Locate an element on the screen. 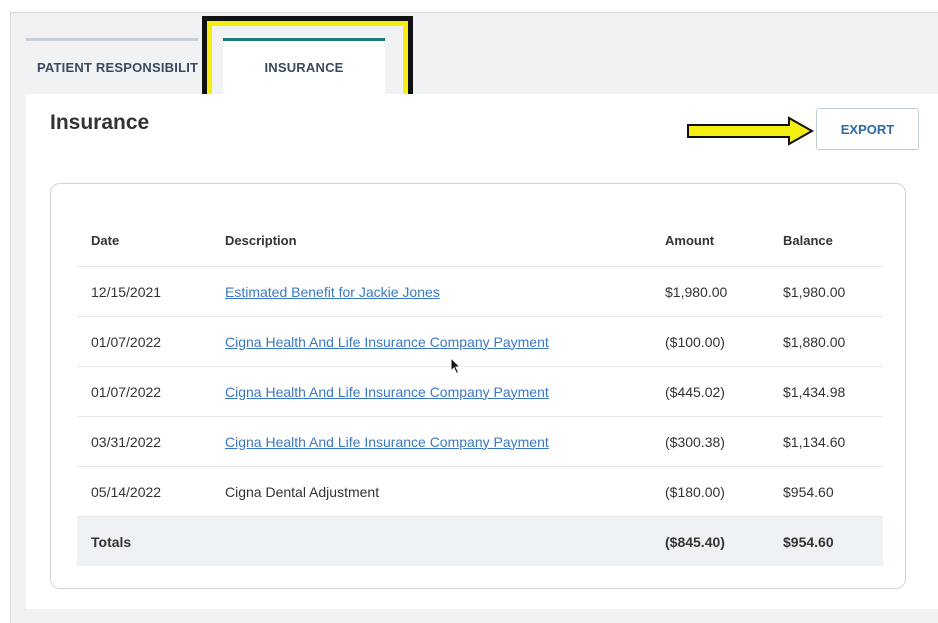 The width and height of the screenshot is (938, 623). row-balance: $1,980.00 is located at coordinates (814, 291).